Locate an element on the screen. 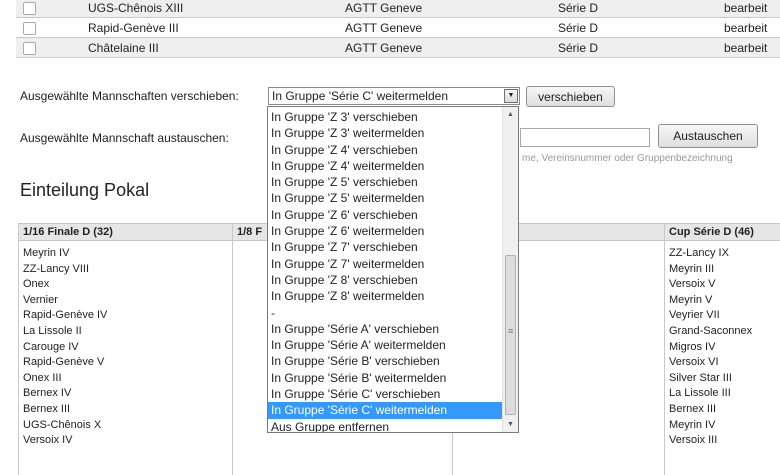 This screenshot has height=475, width=780. pokal-team: Onex is located at coordinates (36, 284).